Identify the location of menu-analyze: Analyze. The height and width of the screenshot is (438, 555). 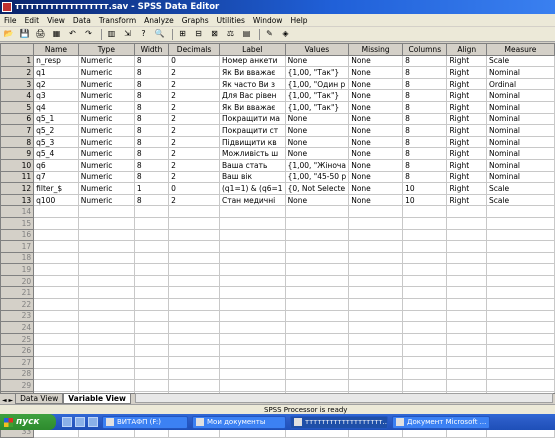
(159, 20).